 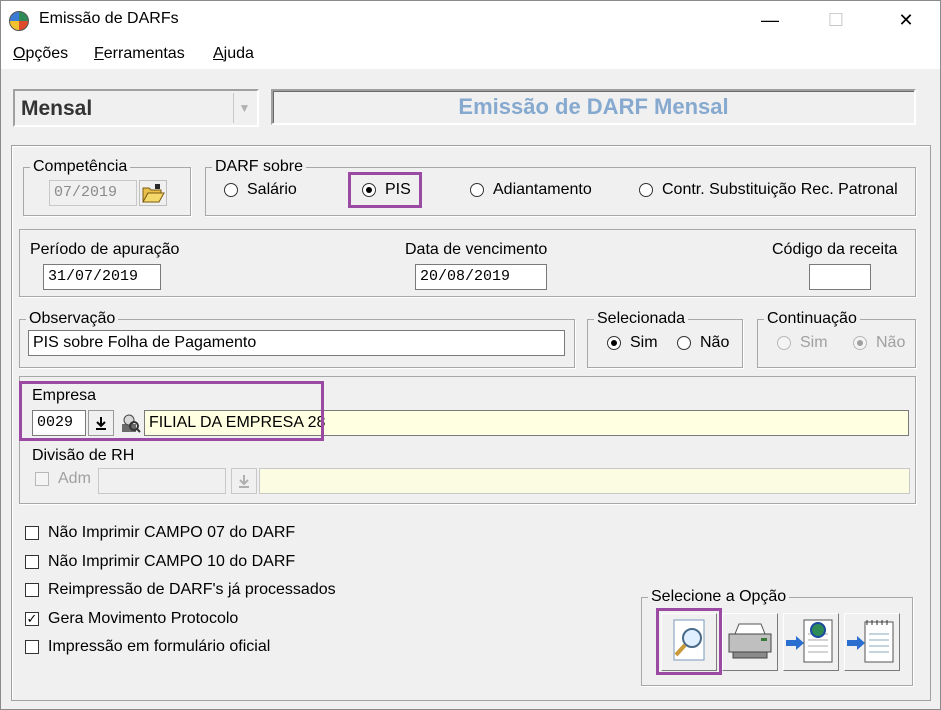 I want to click on selecionada-label: Selecionada, so click(x=641, y=318).